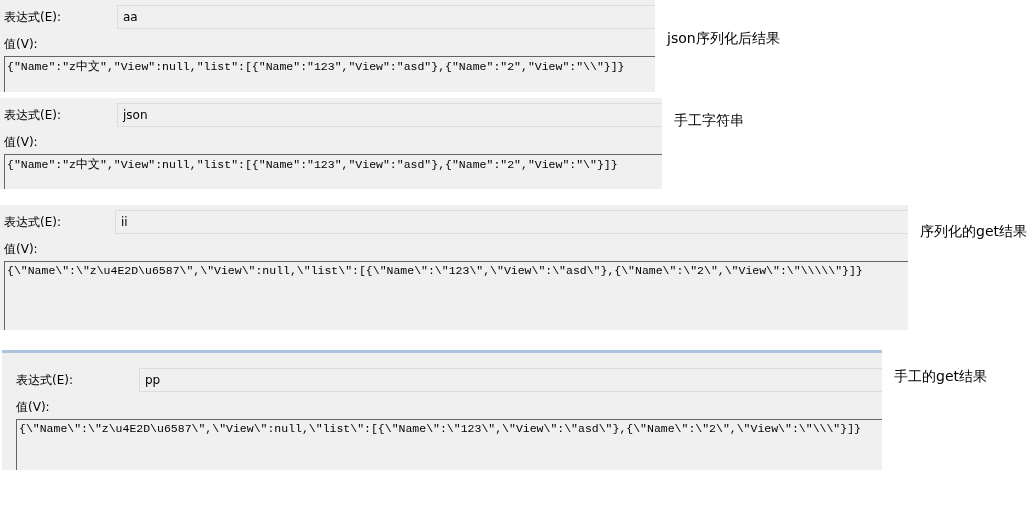  I want to click on value-field: {\"Name\":\"z\u4E2D\u6587\",\"View\":null,\"list\":[{\"Name\":\"123\",\"View\":\"asd\"},{\"Name\":\"2\",\"View\":\"\\\\\"}]}, so click(456, 295).